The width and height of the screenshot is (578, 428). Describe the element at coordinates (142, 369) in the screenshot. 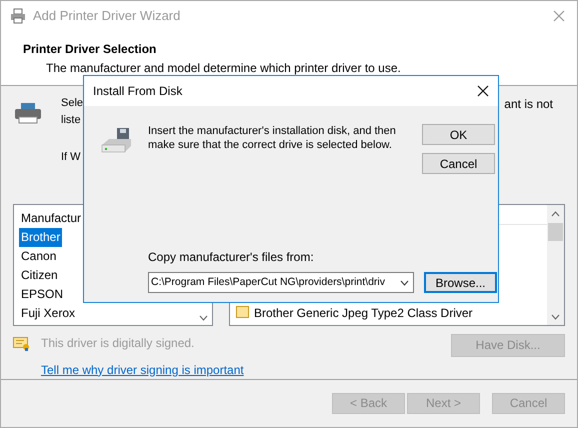

I see `driver-signing-link: Tell me why driver signing is important` at that location.